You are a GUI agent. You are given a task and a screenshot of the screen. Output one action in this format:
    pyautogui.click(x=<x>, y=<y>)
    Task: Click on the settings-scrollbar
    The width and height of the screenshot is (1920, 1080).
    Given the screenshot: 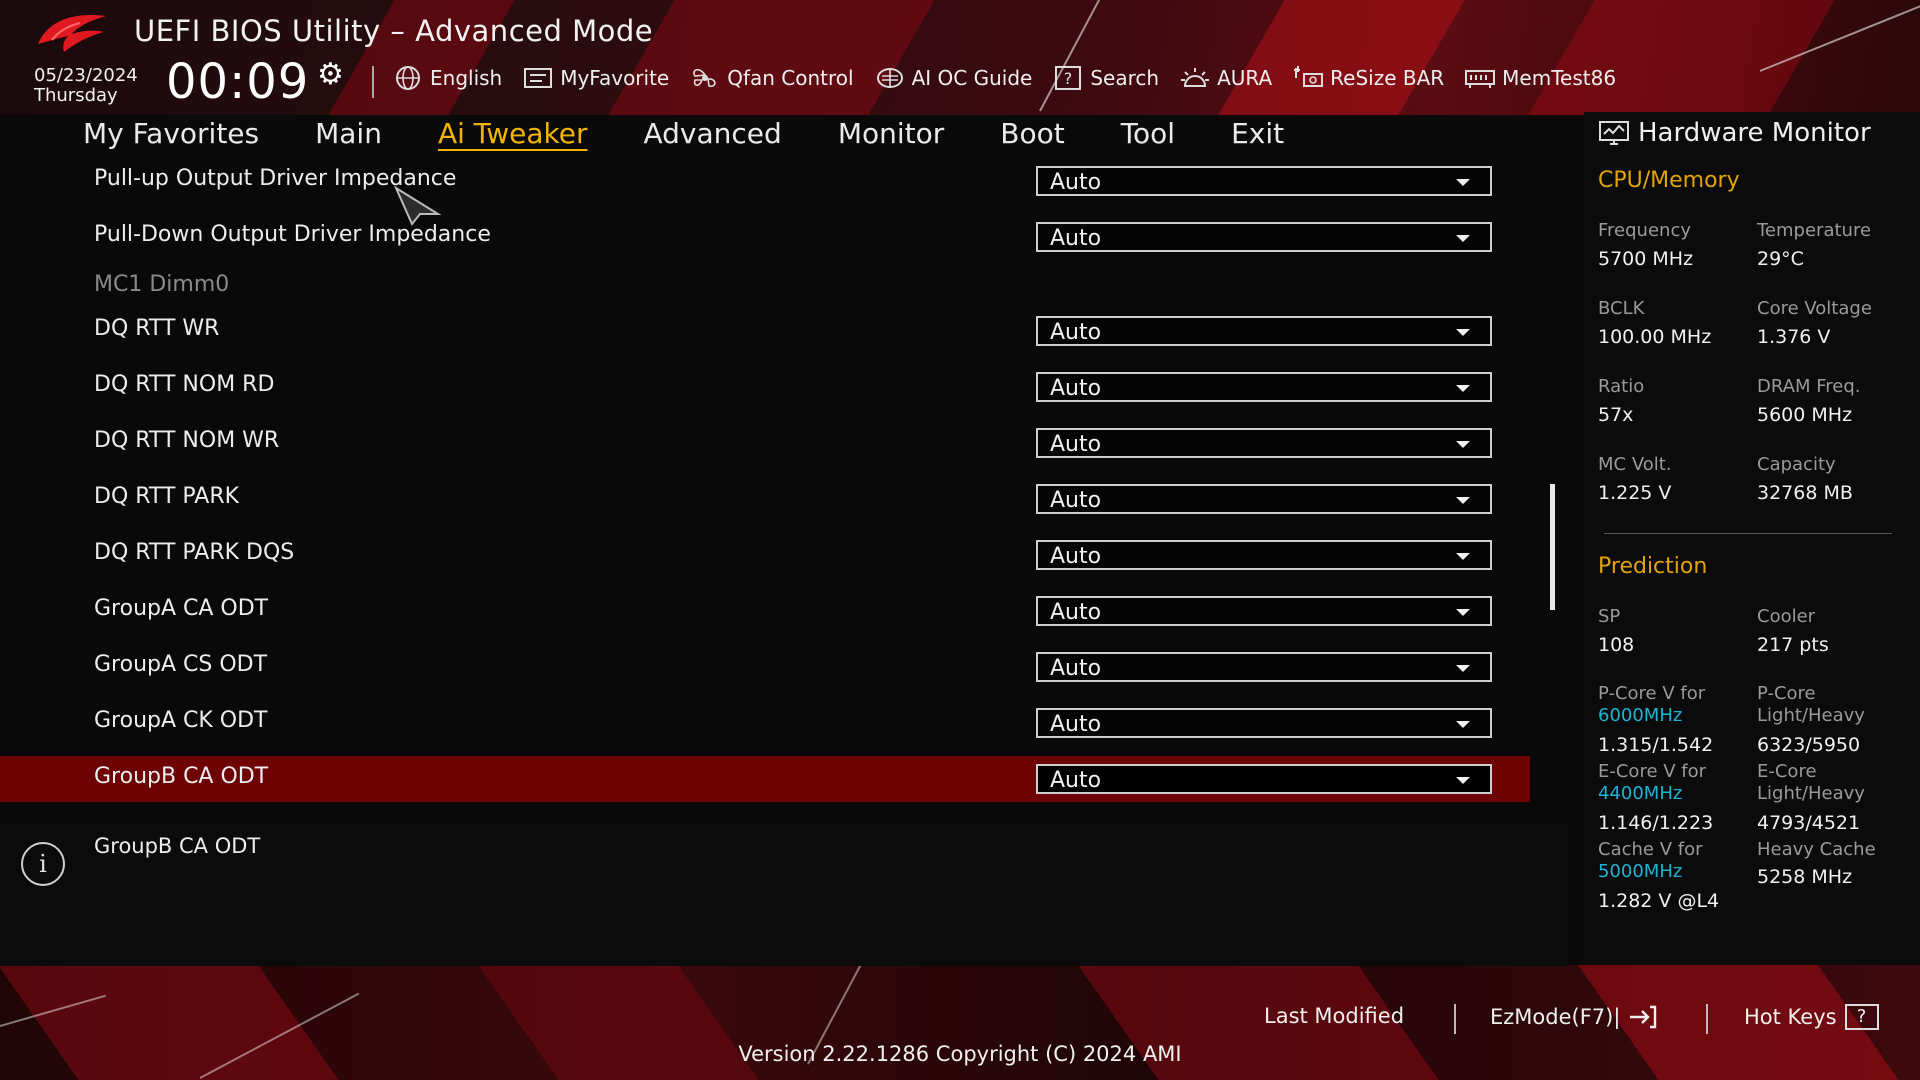 What is the action you would take?
    pyautogui.click(x=1552, y=547)
    